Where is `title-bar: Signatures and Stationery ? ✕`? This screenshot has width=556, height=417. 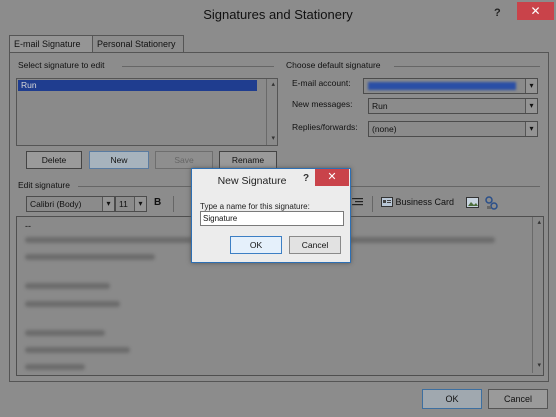
title-bar: Signatures and Stationery ? ✕ is located at coordinates (278, 15).